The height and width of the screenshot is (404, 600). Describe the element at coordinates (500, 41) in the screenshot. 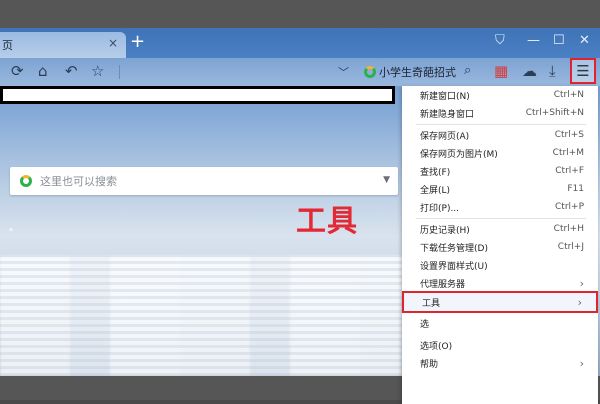

I see `skin-icon: ⛉` at that location.